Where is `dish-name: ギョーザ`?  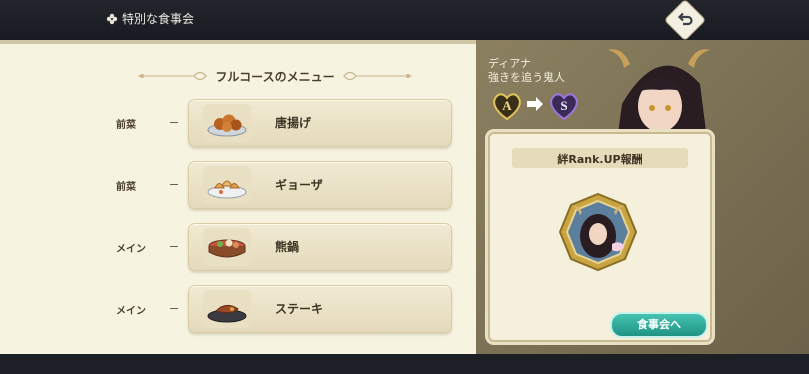 dish-name: ギョーザ is located at coordinates (299, 185).